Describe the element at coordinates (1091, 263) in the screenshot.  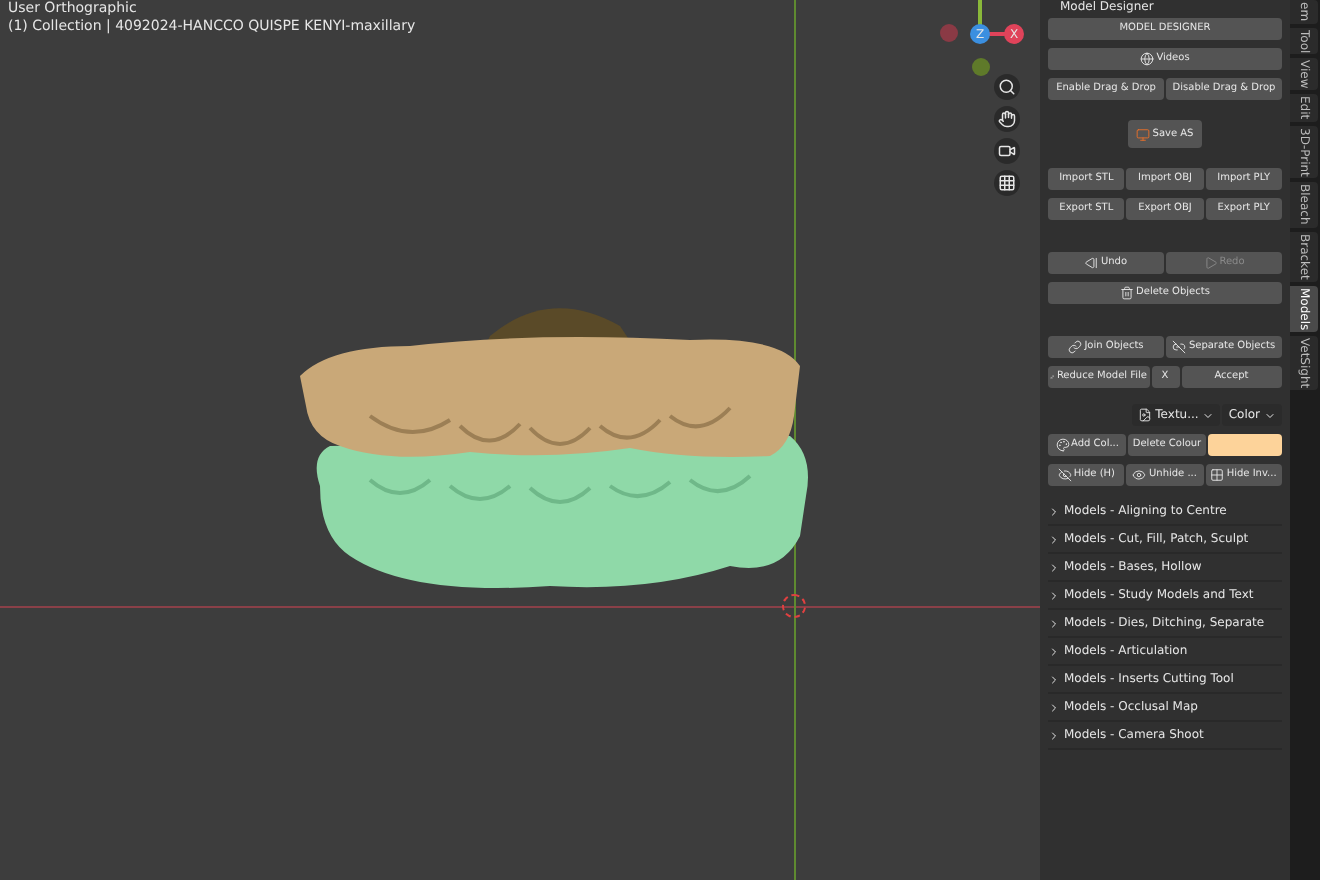
I see `step-back-icon` at that location.